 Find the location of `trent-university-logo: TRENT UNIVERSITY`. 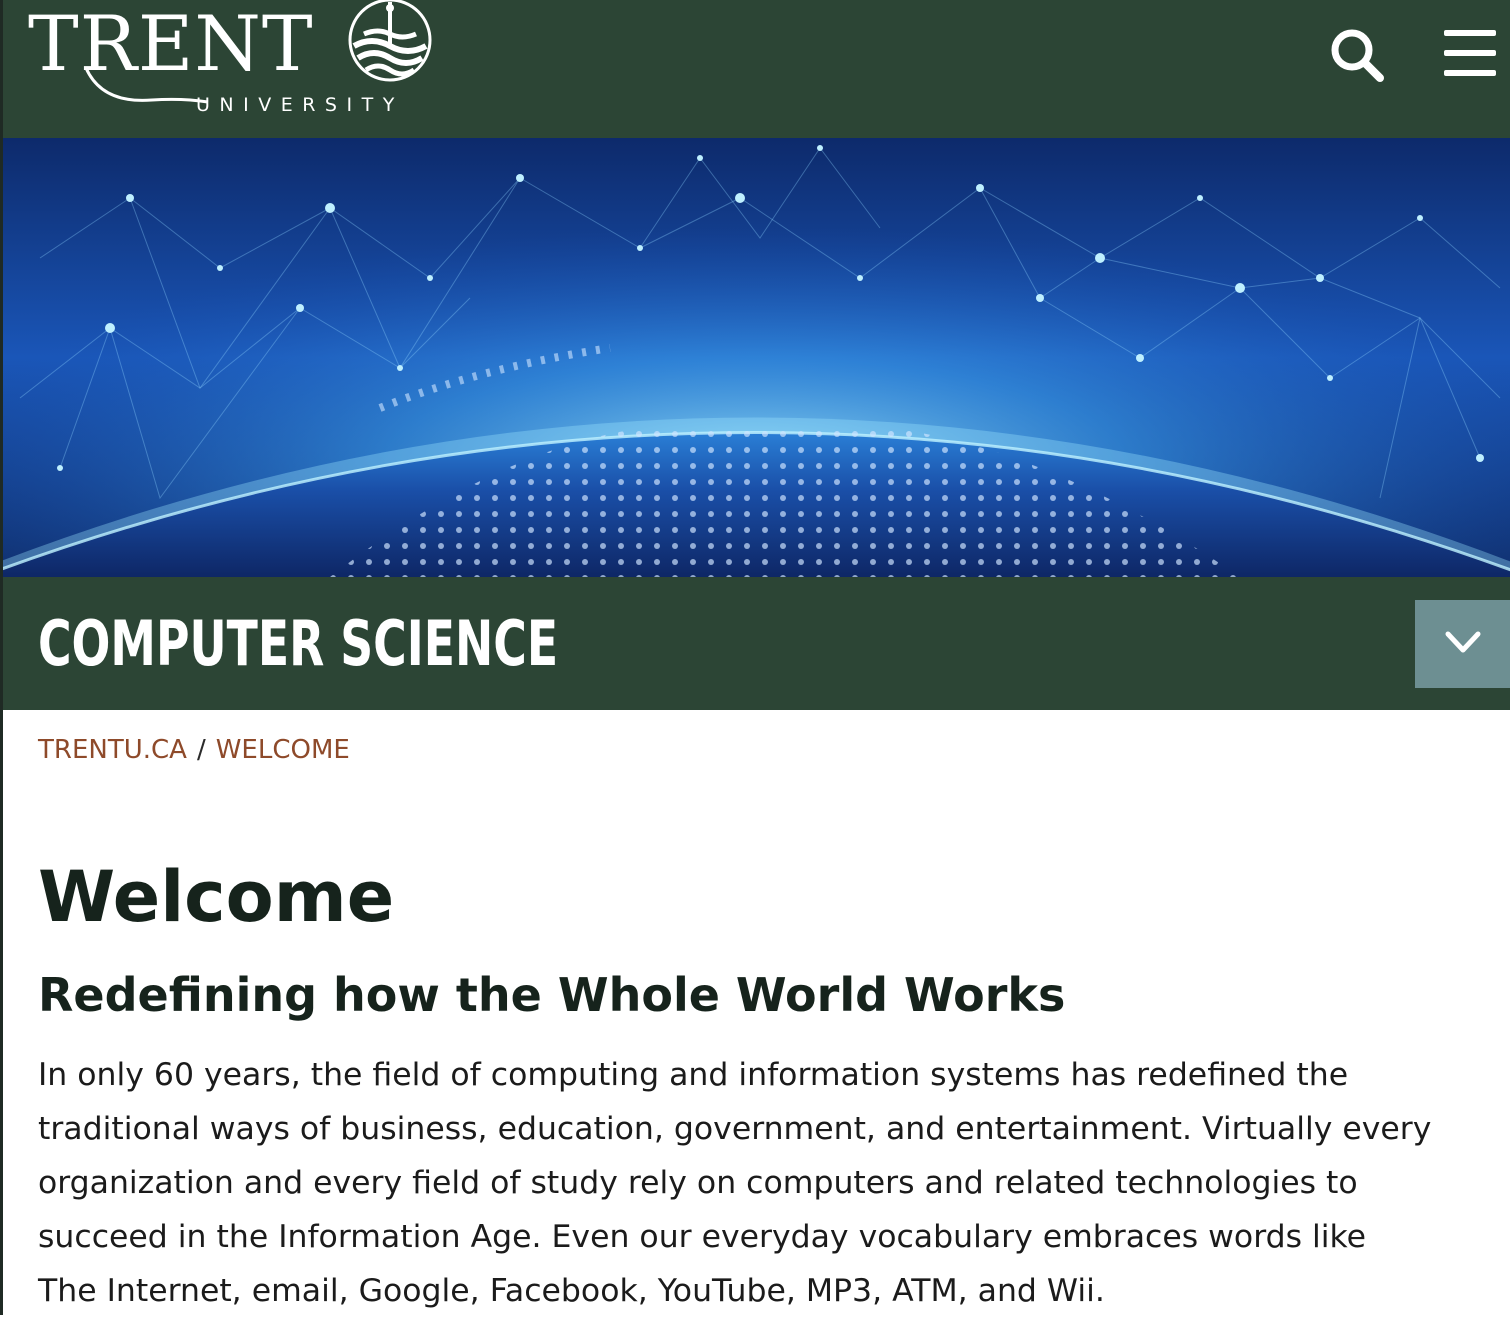

trent-university-logo: TRENT UNIVERSITY is located at coordinates (232, 65).